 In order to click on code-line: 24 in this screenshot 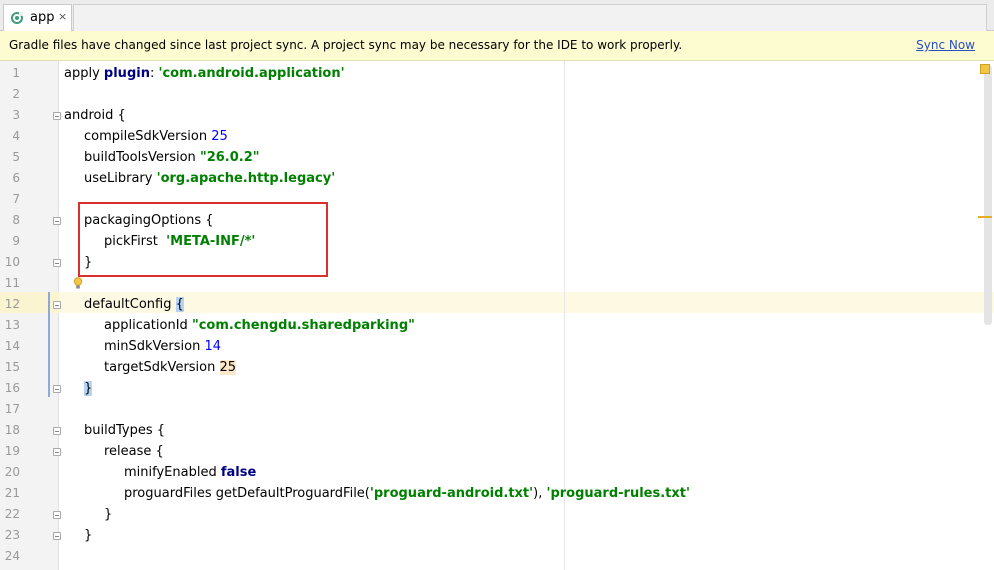, I will do `click(497, 556)`.